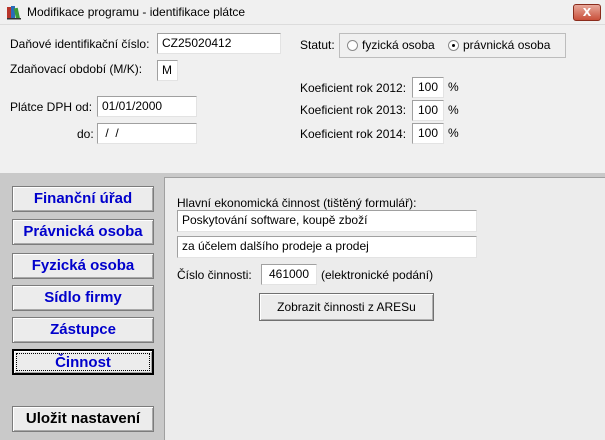 This screenshot has width=605, height=440. Describe the element at coordinates (147, 133) in the screenshot. I see `vat-to-field: / /` at that location.